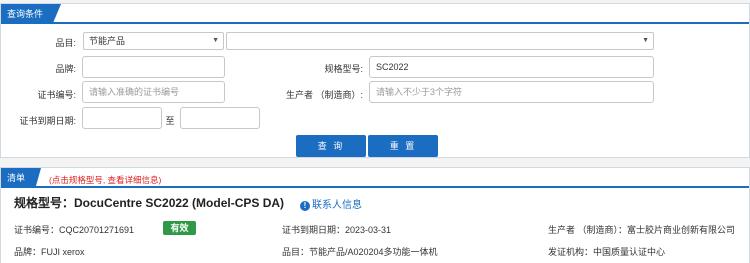  I want to click on product-model-link: 规格型号：DocuCentre SC2022 (Model-CPS DA), so click(149, 202).